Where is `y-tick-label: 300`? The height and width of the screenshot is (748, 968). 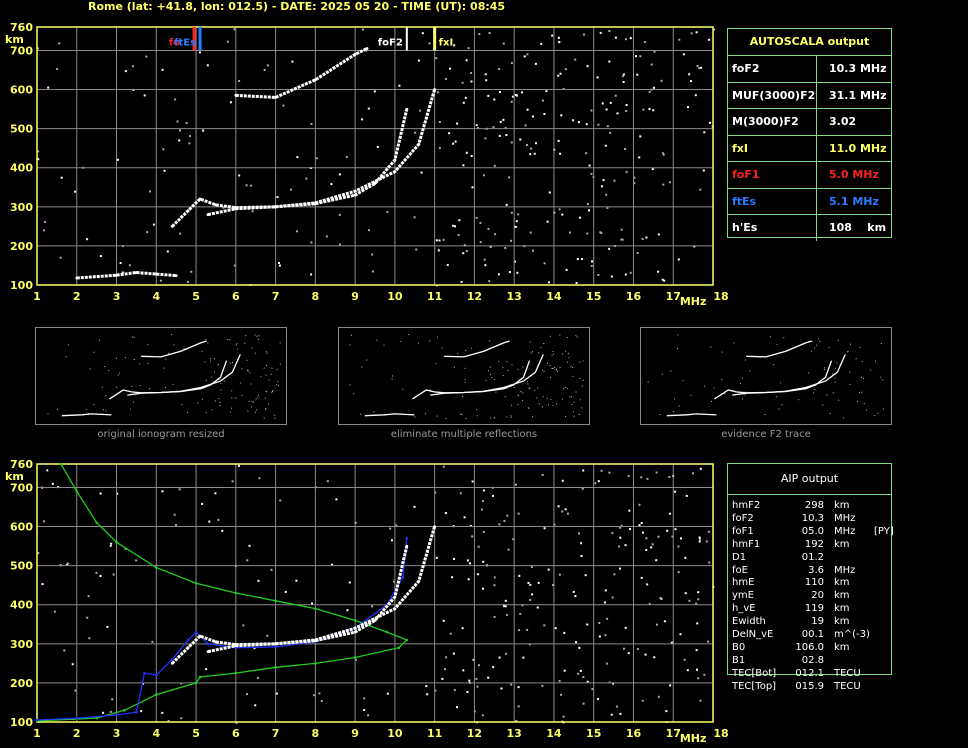
y-tick-label: 300 is located at coordinates (21, 644).